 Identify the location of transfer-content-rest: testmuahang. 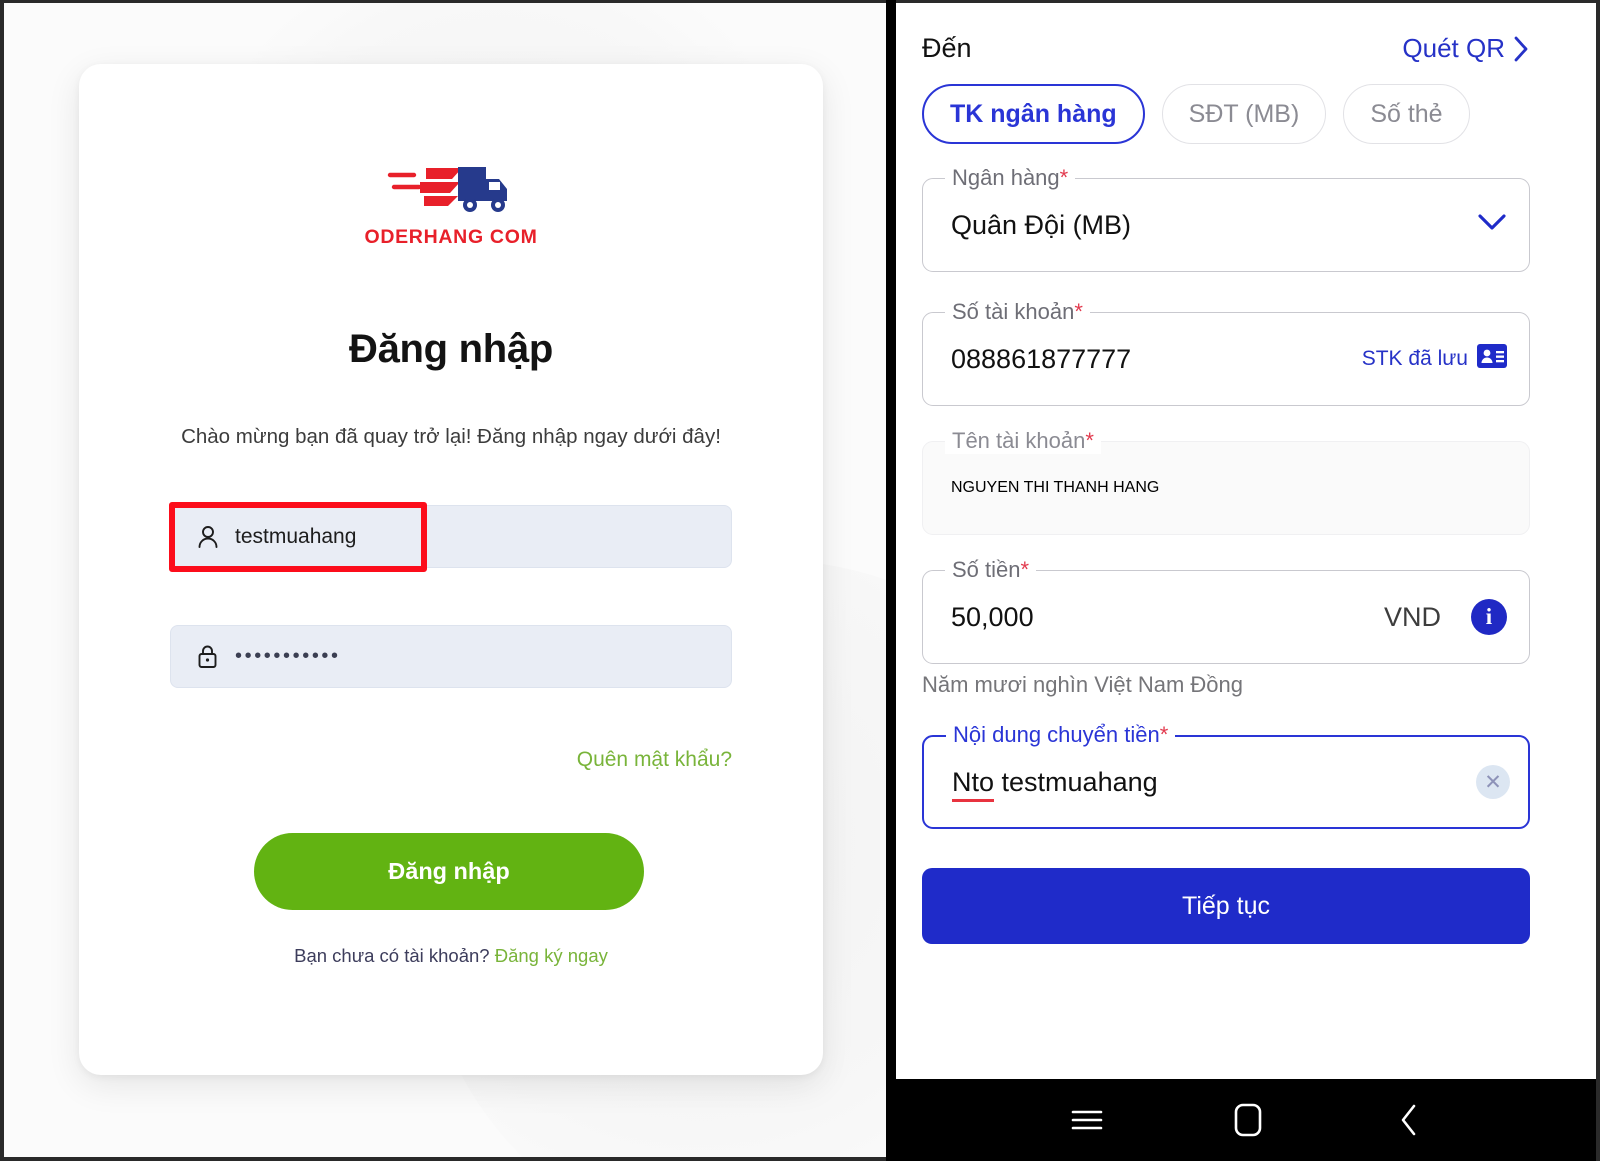
(1076, 781).